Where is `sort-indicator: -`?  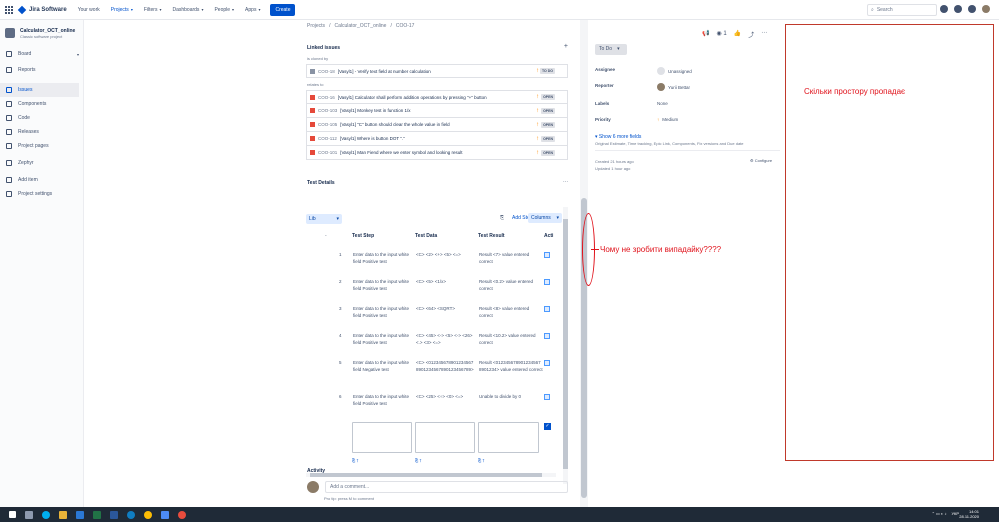
sort-indicator: - is located at coordinates (326, 236).